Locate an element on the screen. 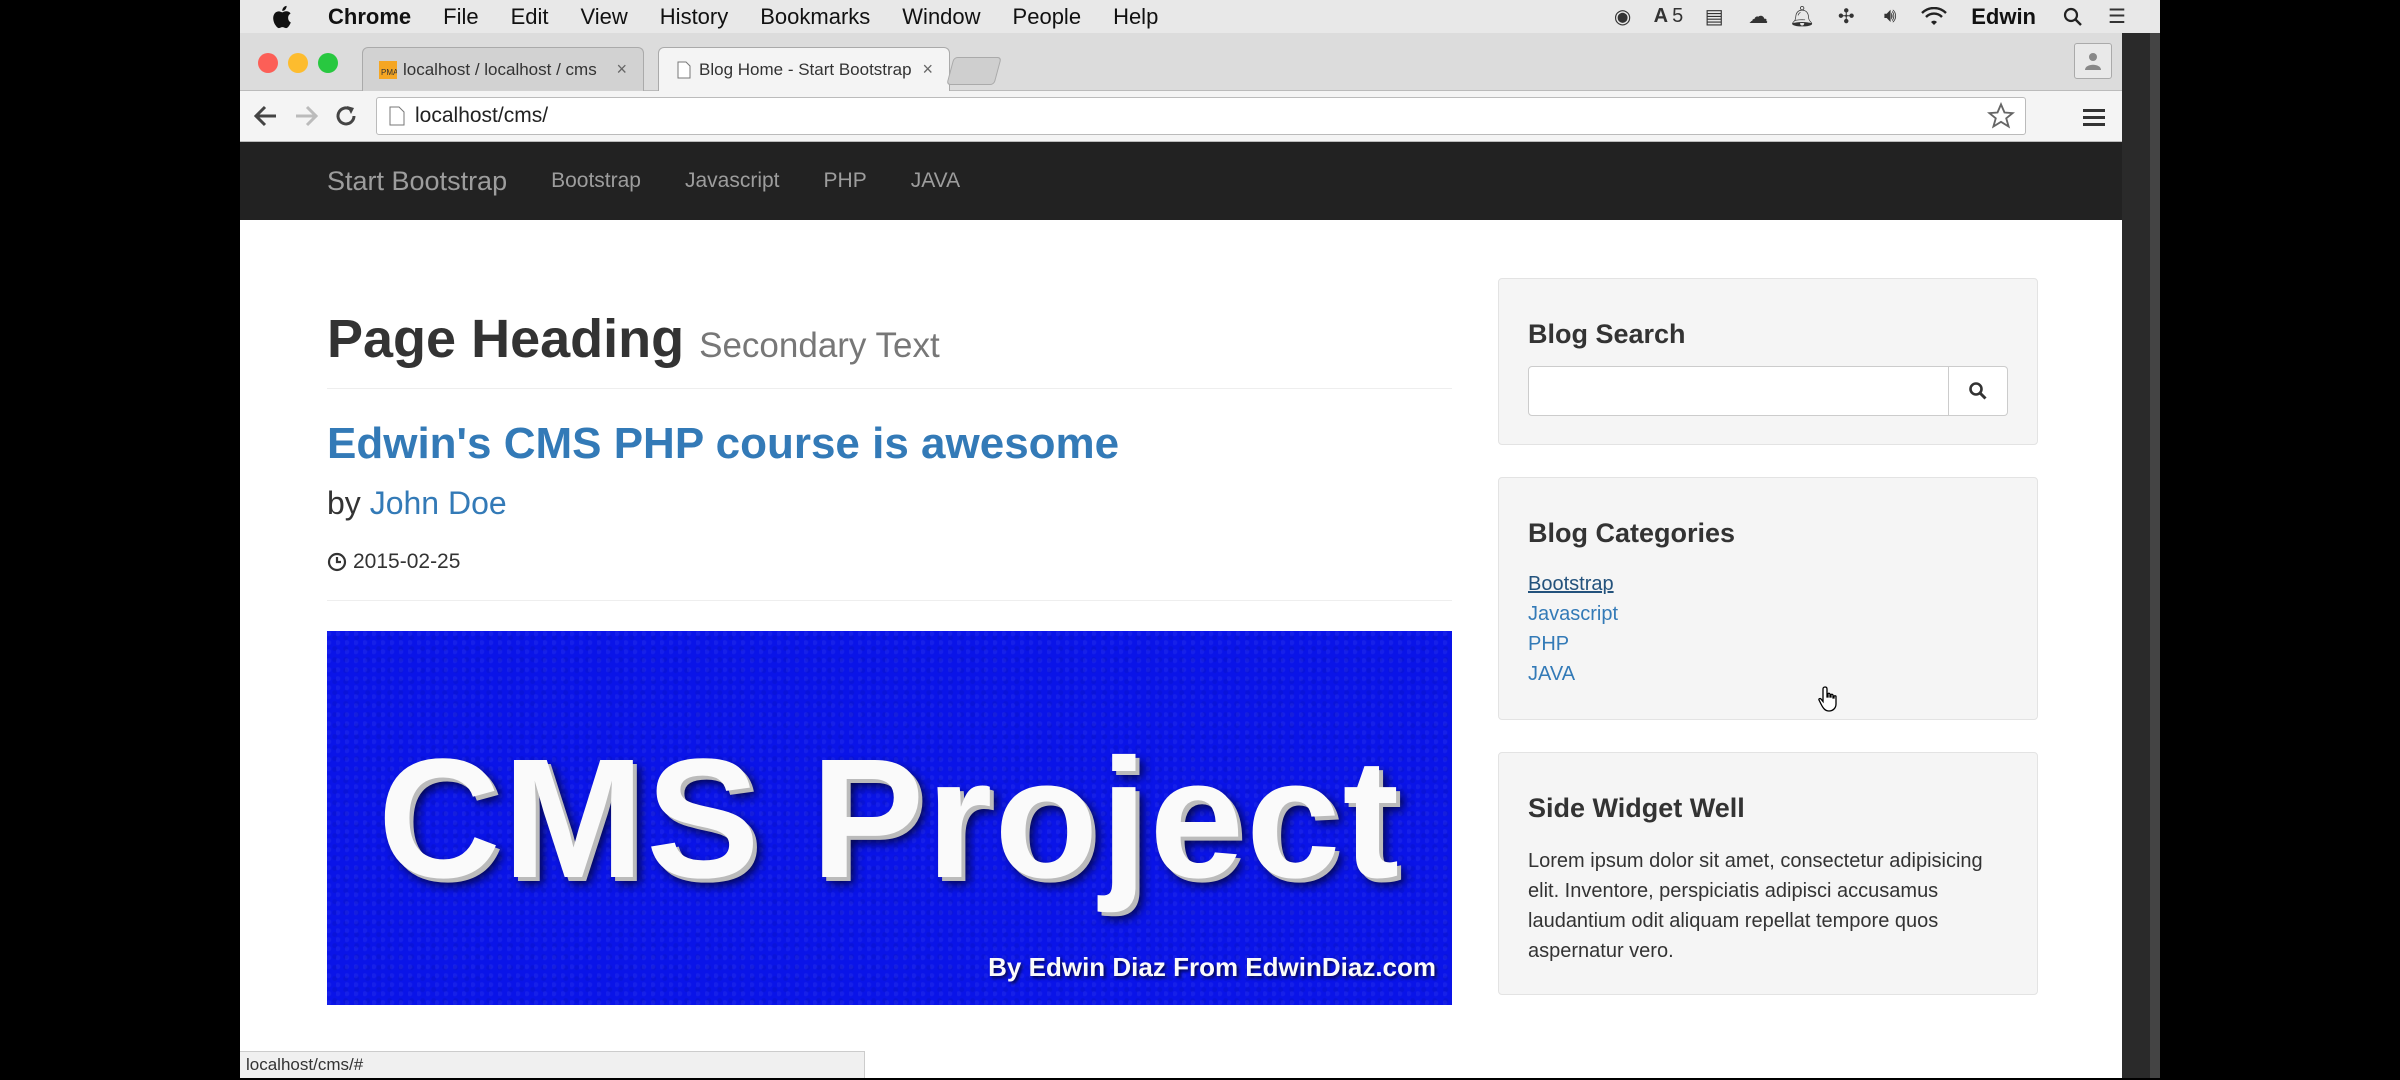 The width and height of the screenshot is (2400, 1080). by-label: by is located at coordinates (344, 503).